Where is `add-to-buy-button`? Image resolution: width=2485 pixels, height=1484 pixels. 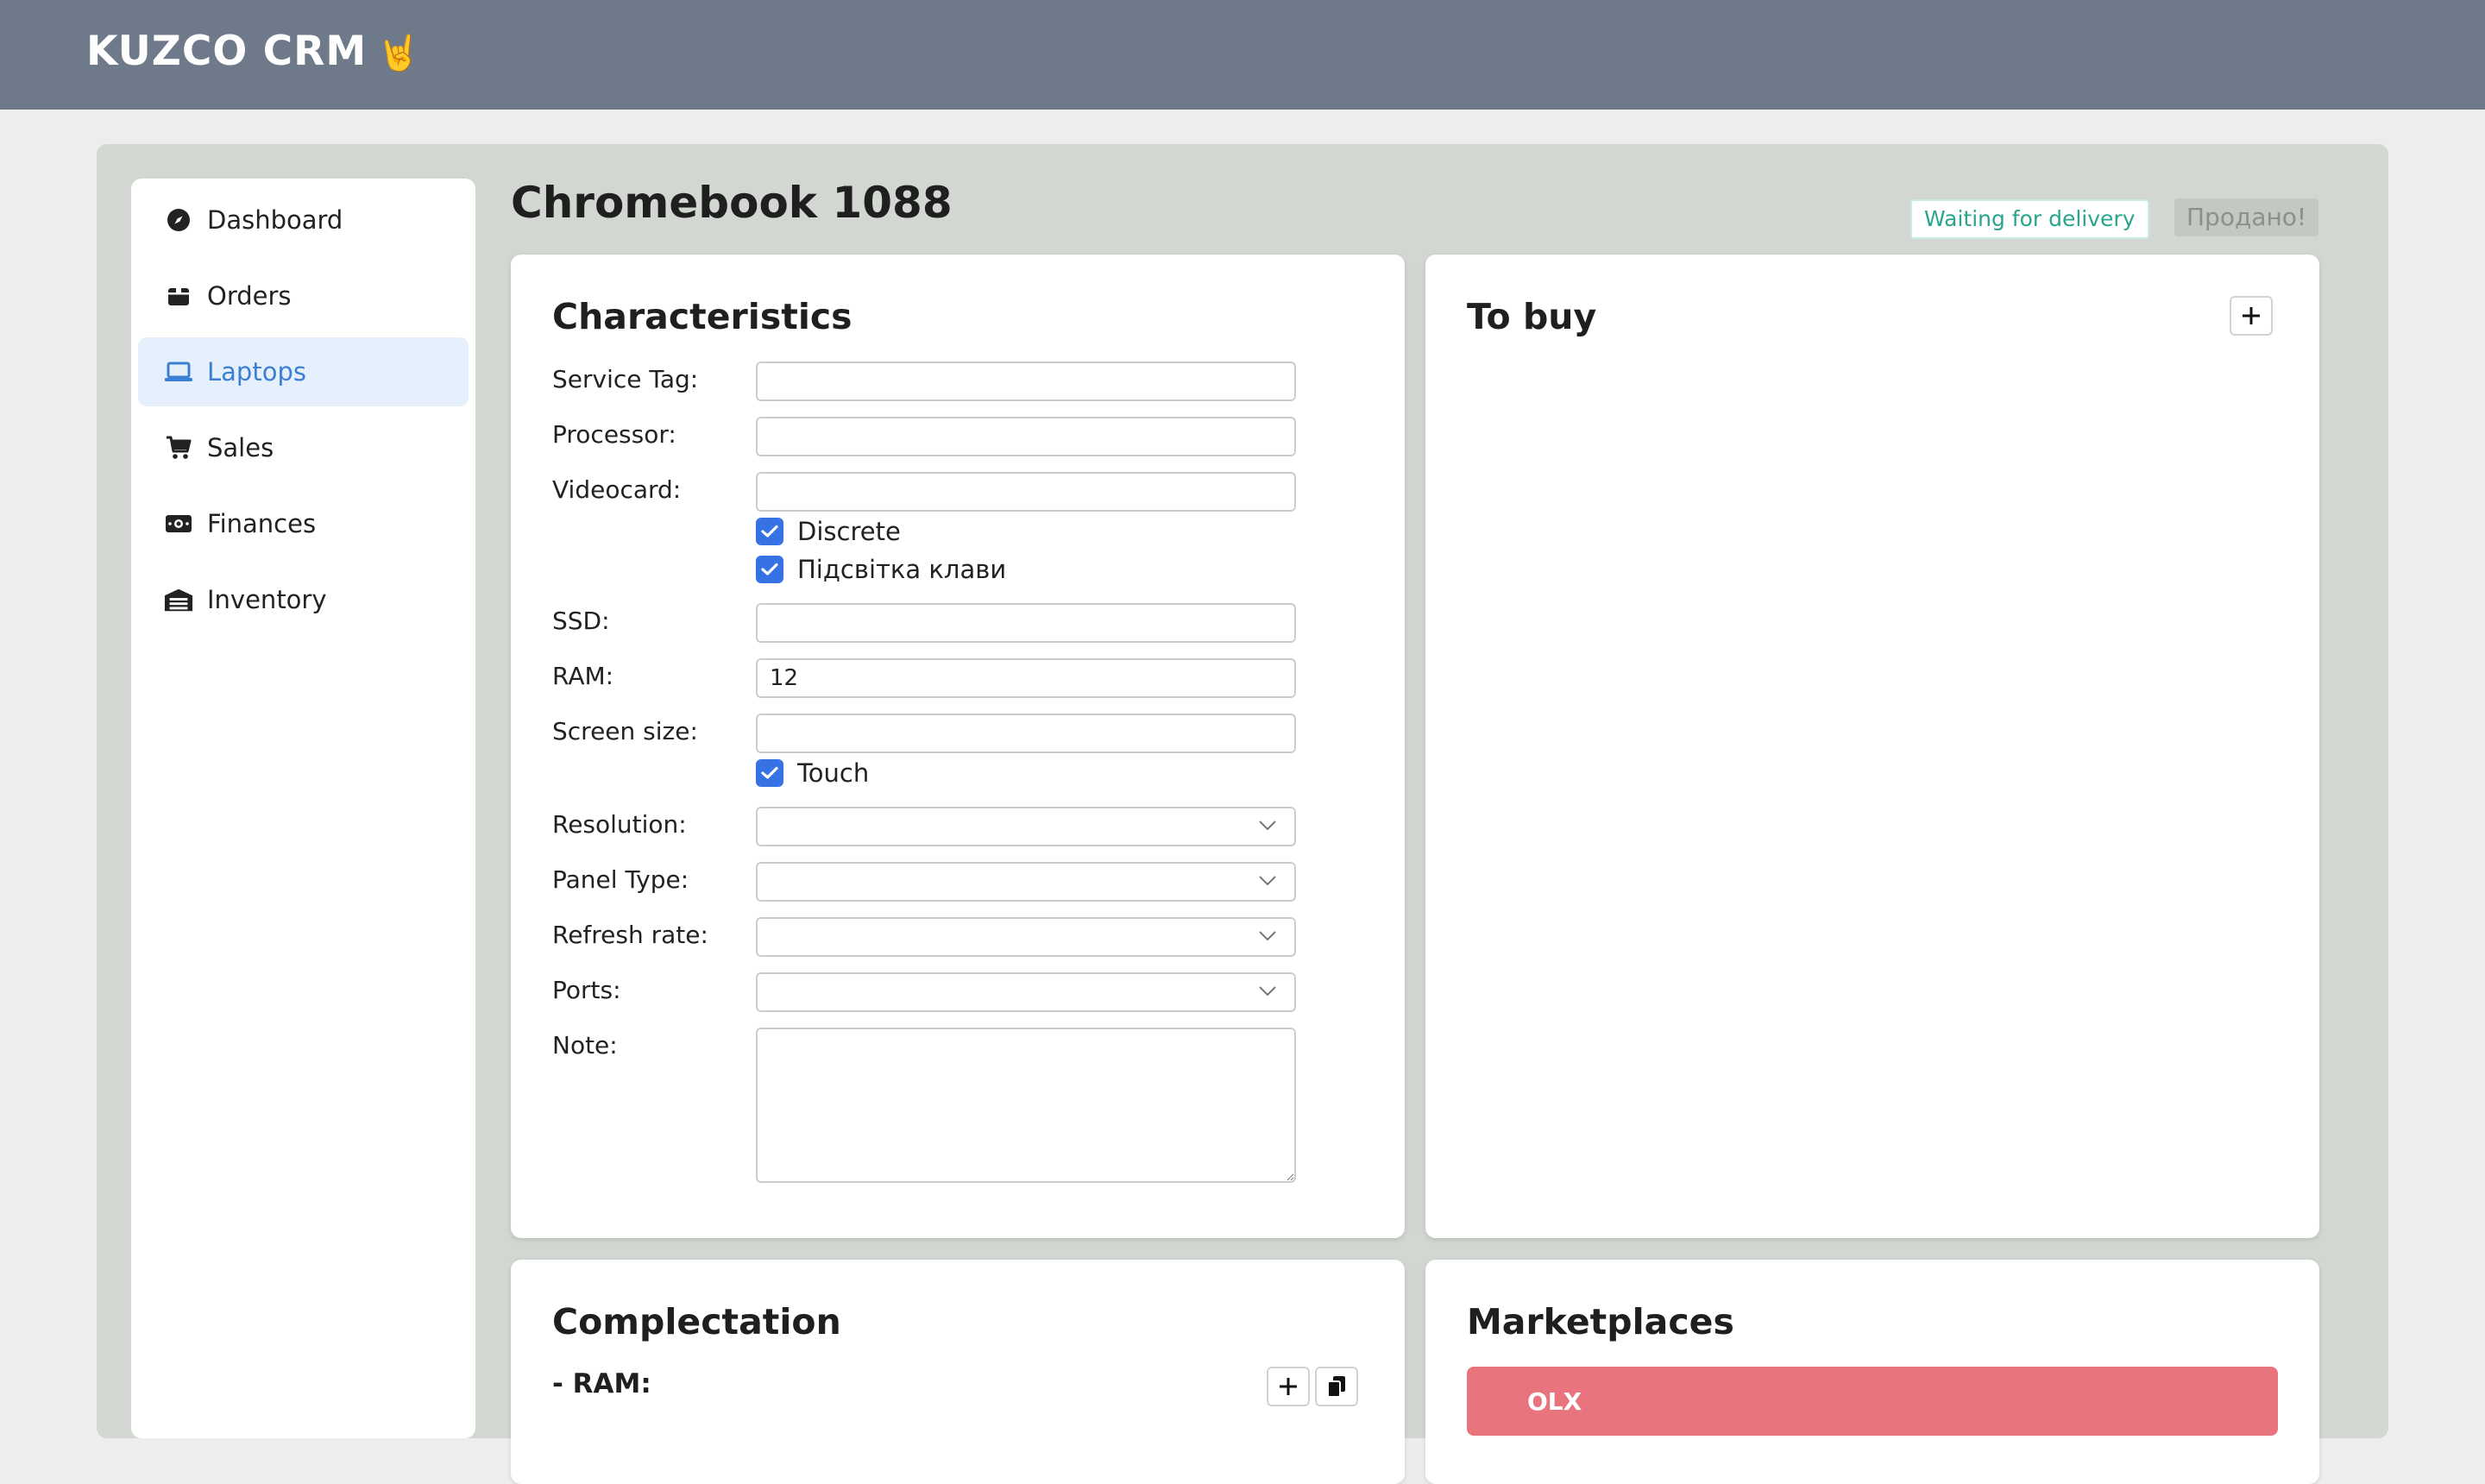 add-to-buy-button is located at coordinates (2251, 316).